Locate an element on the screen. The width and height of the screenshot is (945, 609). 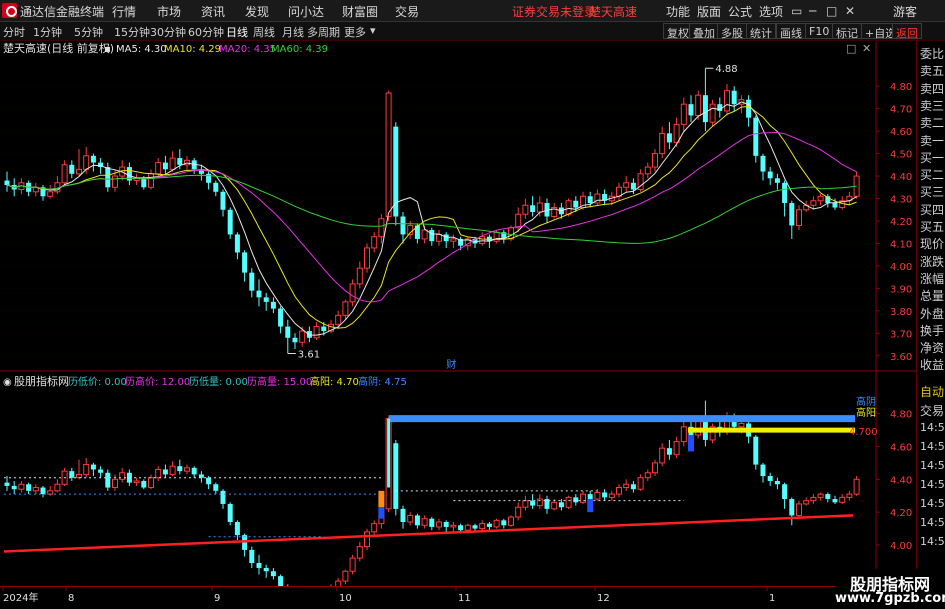
y-tick-label: 4.80 is located at coordinates (901, 87).